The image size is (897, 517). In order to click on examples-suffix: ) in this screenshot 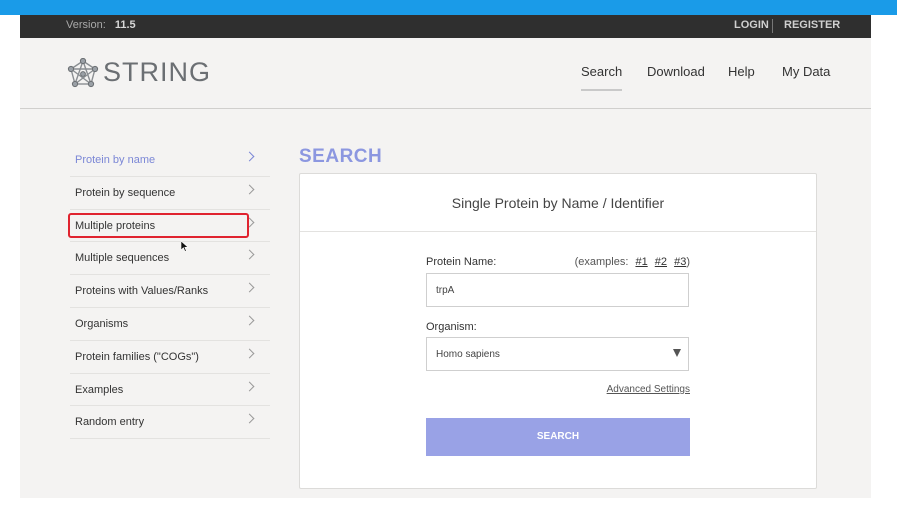, I will do `click(688, 262)`.